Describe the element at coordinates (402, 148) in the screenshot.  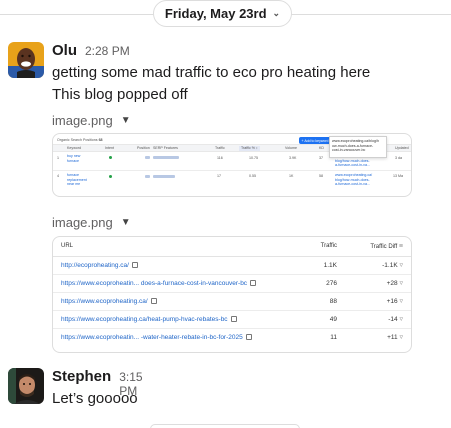
I see `tiny-col: Updated` at that location.